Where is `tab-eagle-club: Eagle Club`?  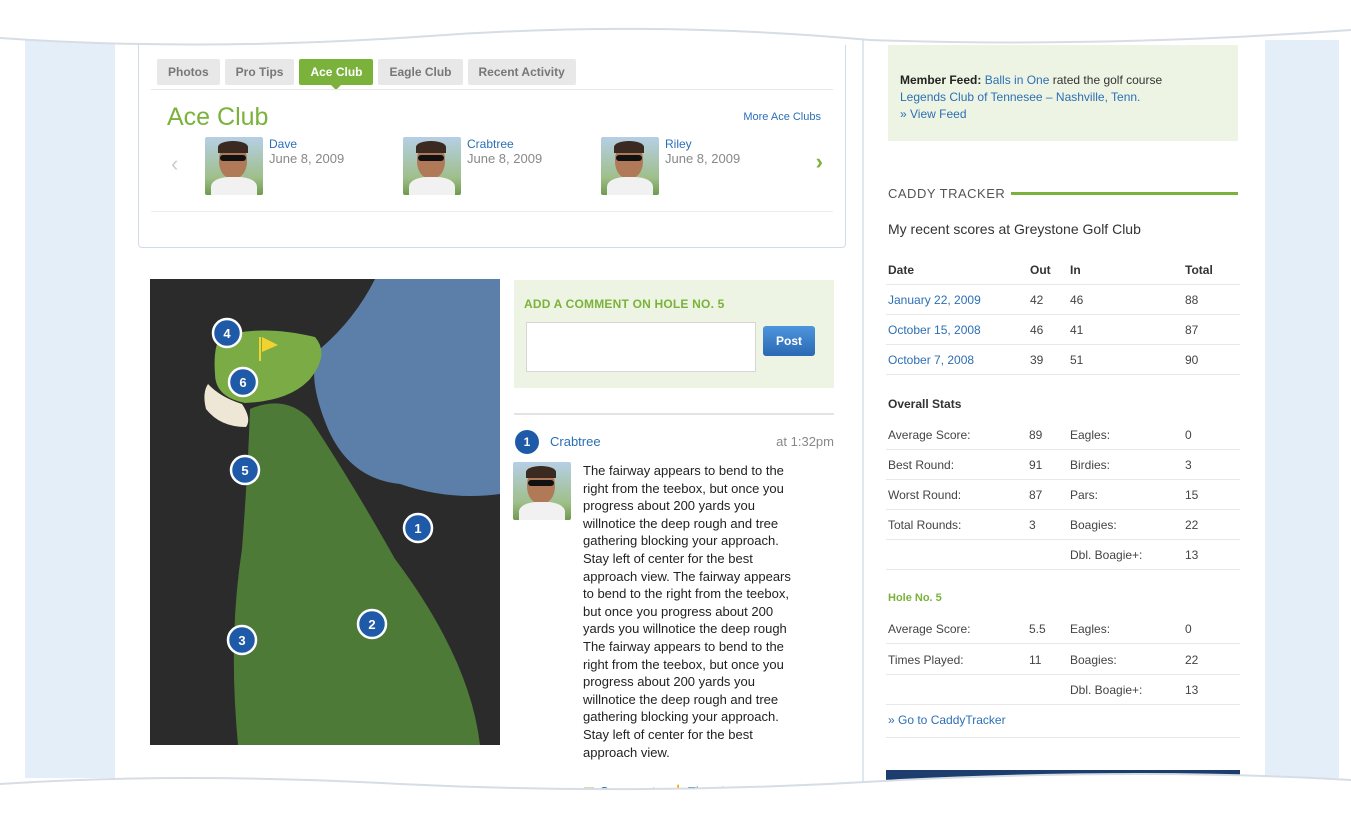 tab-eagle-club: Eagle Club is located at coordinates (420, 72).